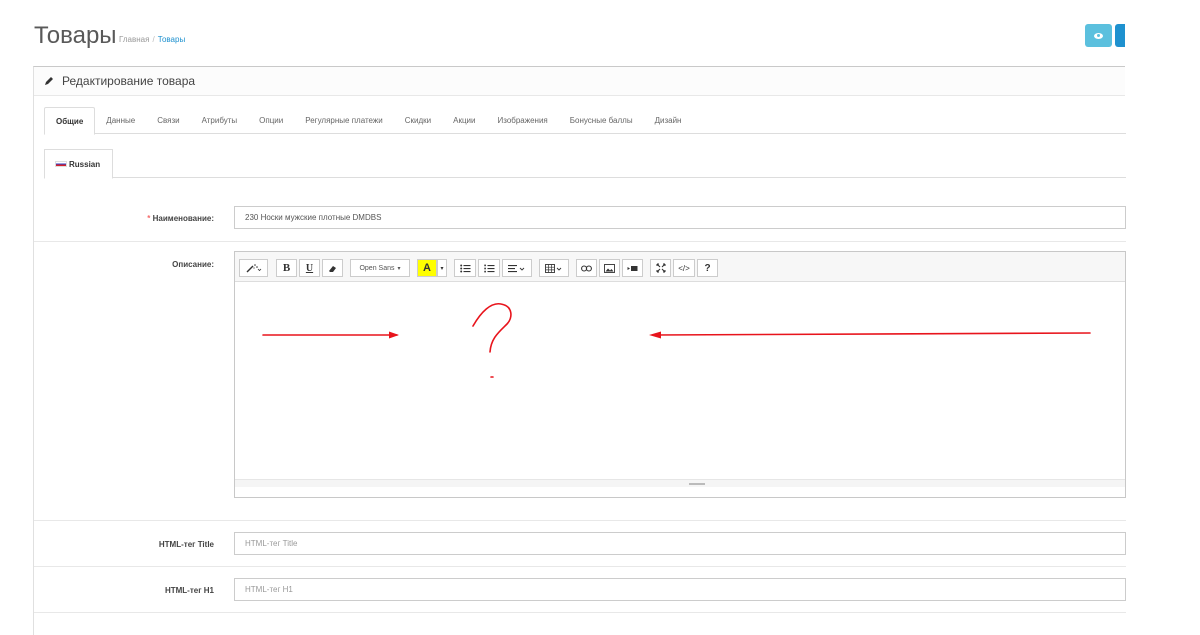 The height and width of the screenshot is (635, 1200). What do you see at coordinates (579, 81) in the screenshot?
I see `panel-heading: Редактирование товара` at bounding box center [579, 81].